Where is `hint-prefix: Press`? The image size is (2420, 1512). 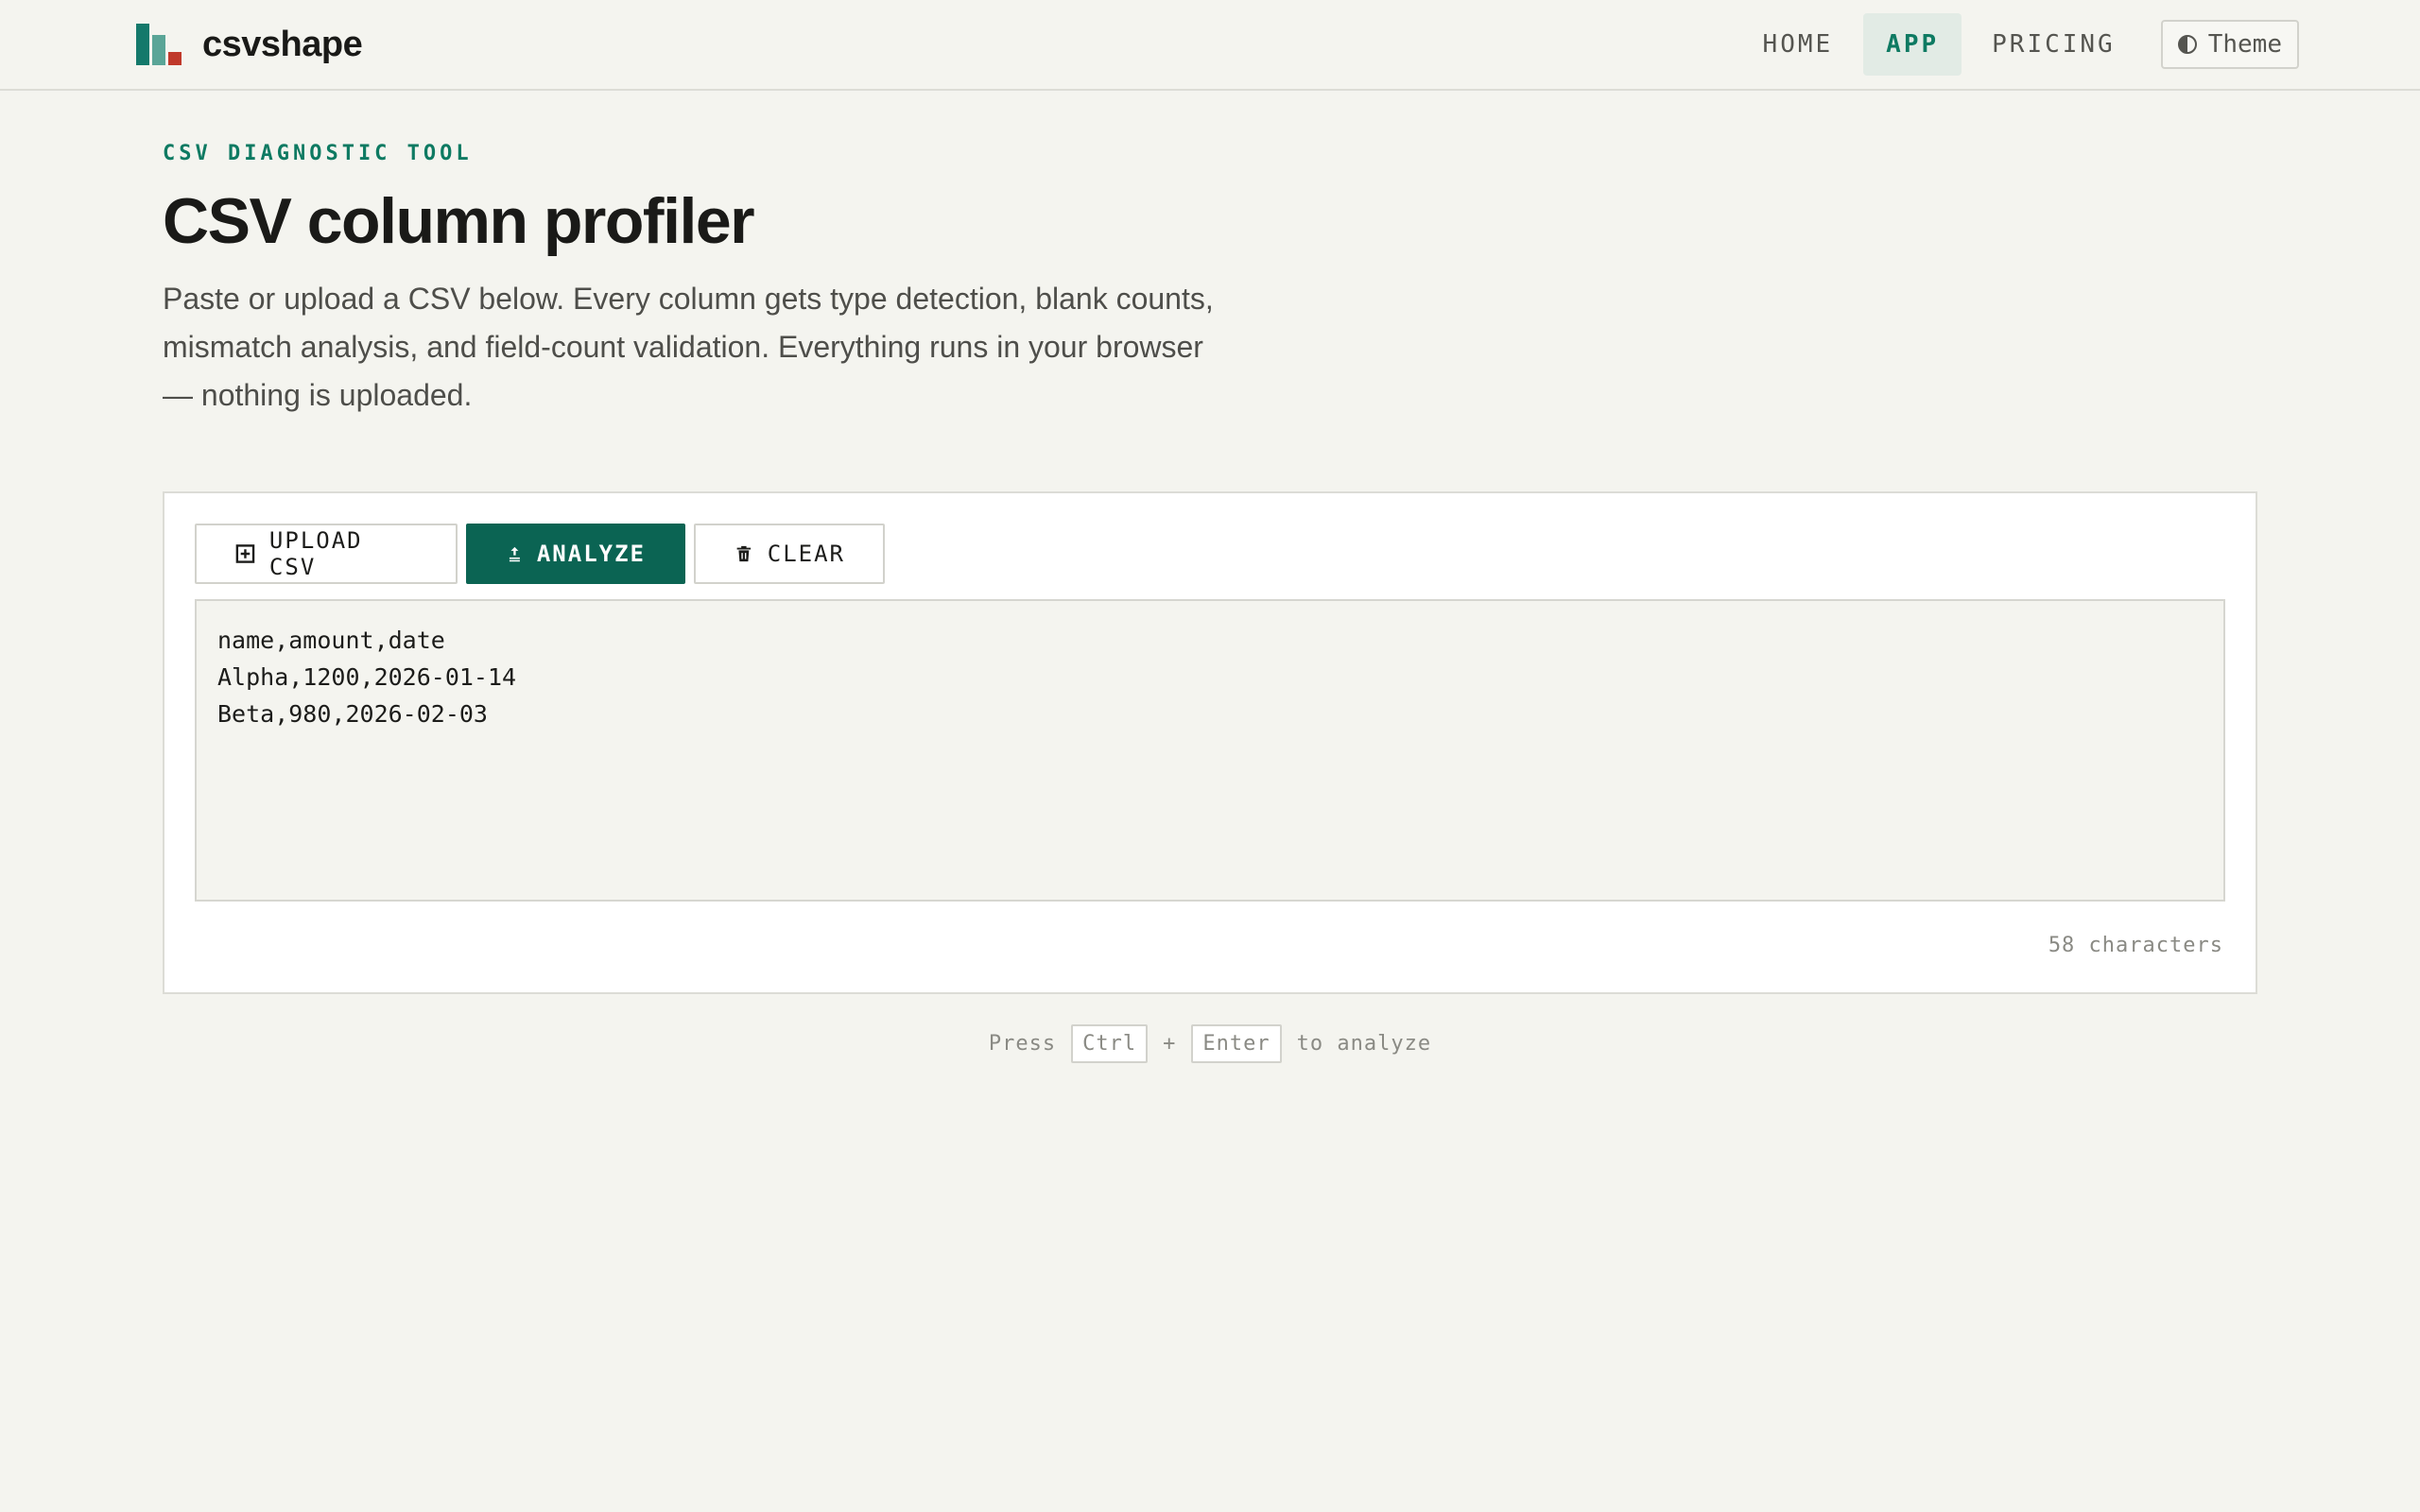 hint-prefix: Press is located at coordinates (1022, 1044).